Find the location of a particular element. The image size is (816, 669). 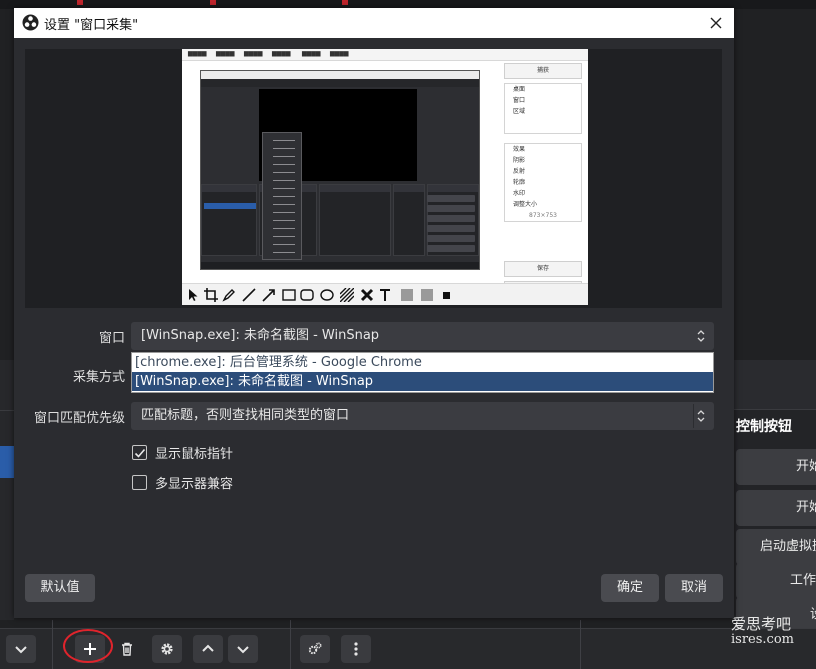

start-recording-button: 开始 is located at coordinates (776, 508).